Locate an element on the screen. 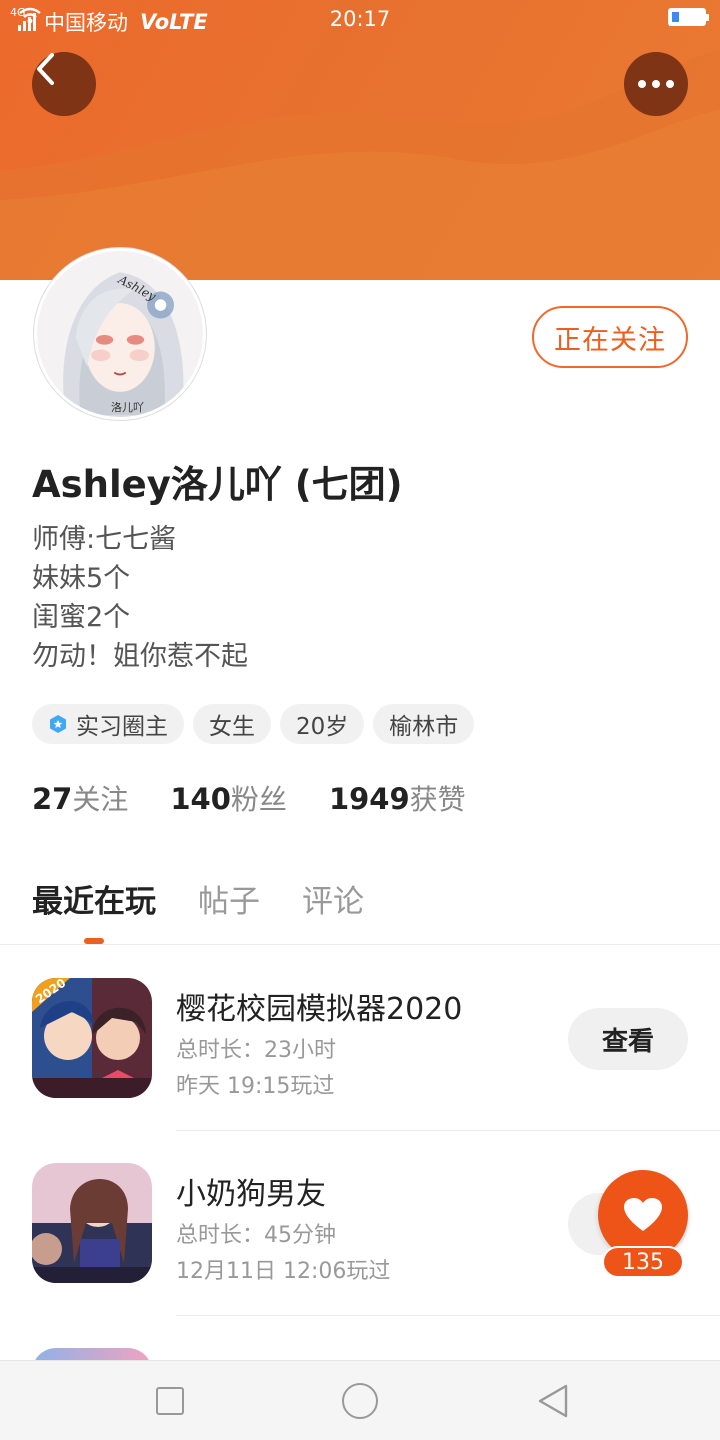  tag-city: 榆林市 is located at coordinates (424, 724).